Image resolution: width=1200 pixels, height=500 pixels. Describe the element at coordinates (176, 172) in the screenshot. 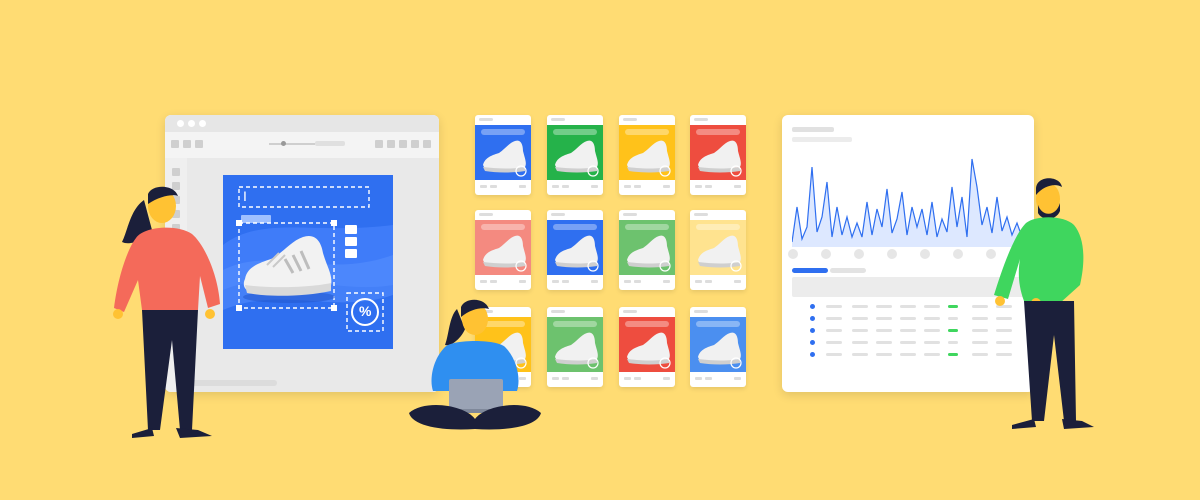

I see `side-tool-icon` at that location.